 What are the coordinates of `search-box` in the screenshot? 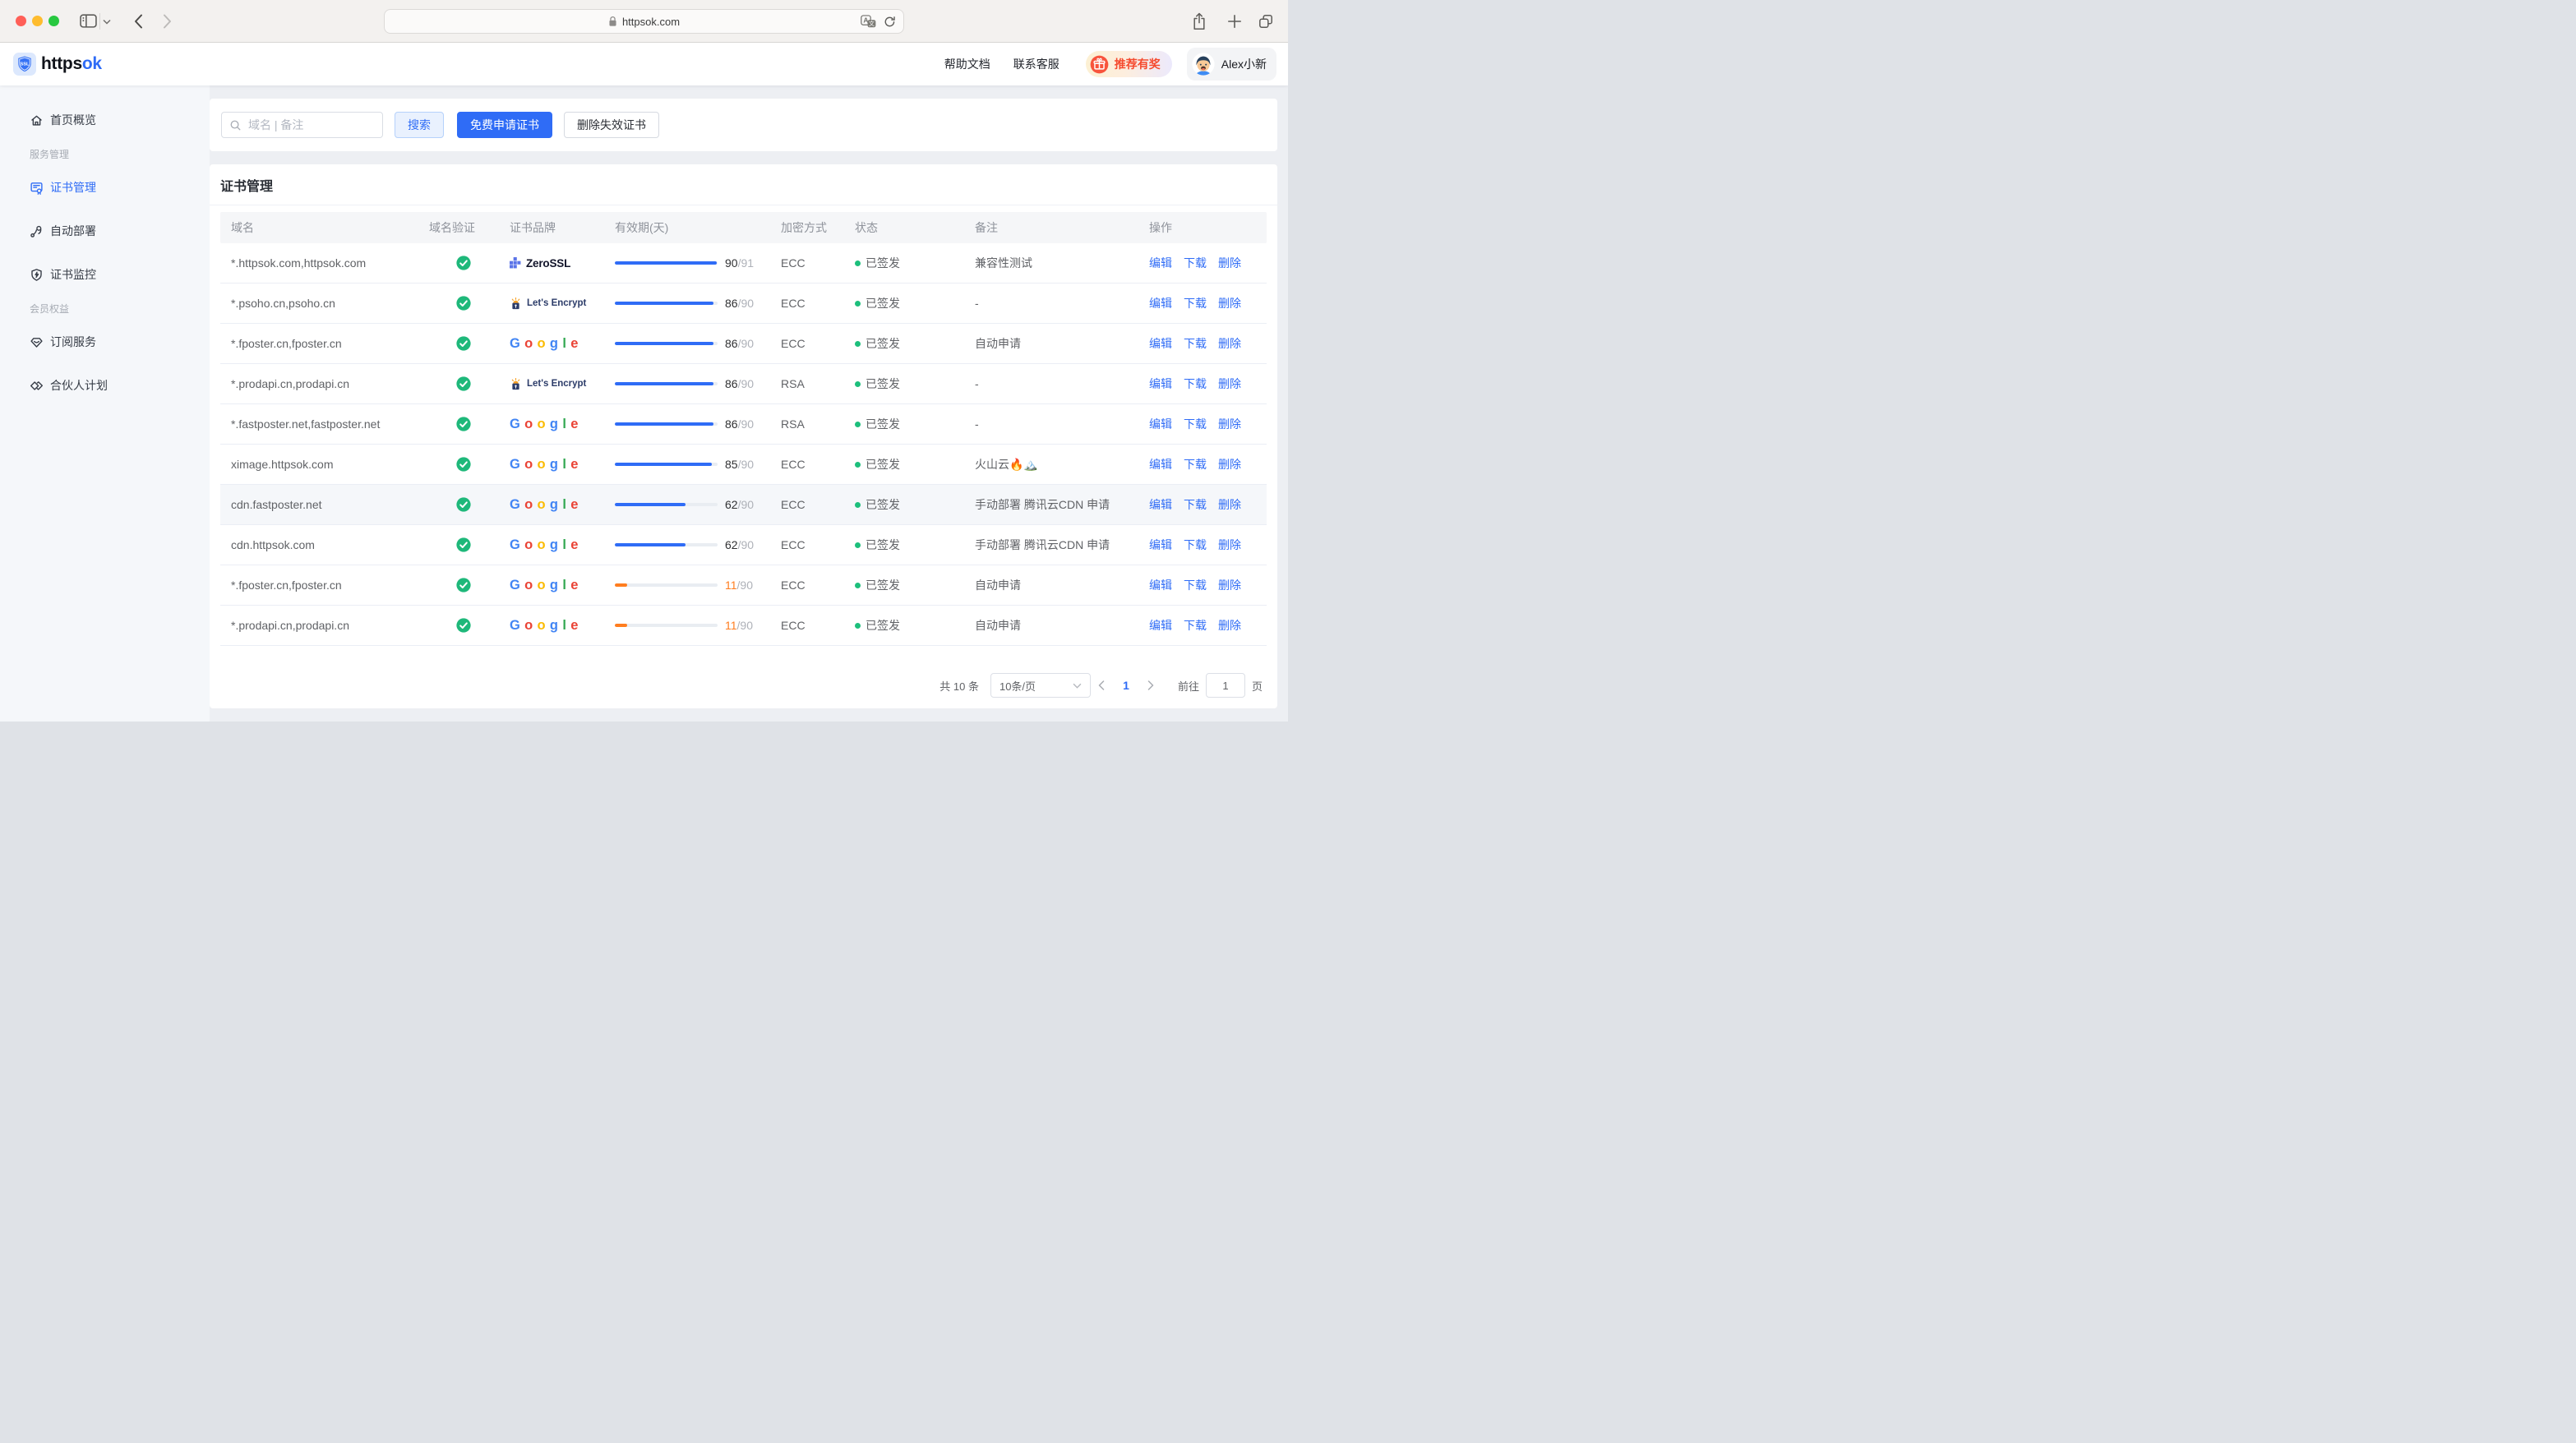 It's located at (302, 125).